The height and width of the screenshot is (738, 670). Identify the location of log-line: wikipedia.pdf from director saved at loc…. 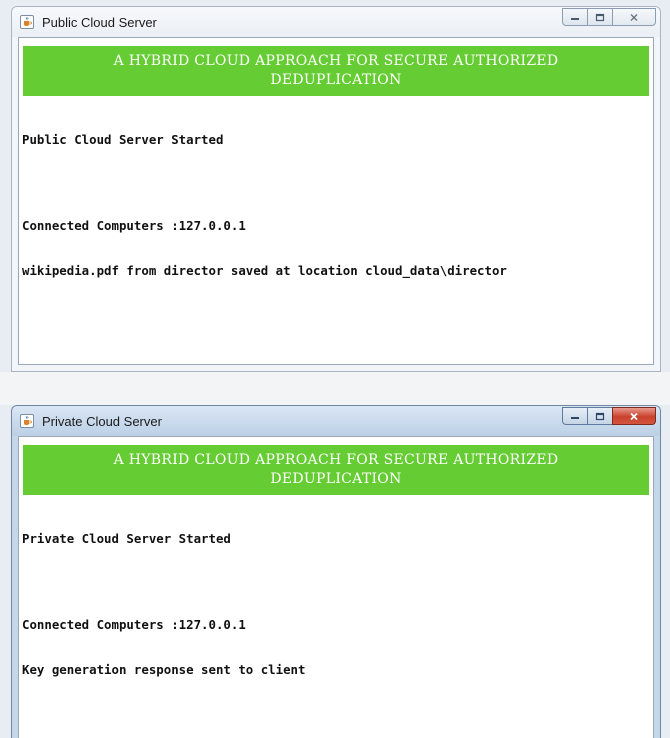
(264, 270).